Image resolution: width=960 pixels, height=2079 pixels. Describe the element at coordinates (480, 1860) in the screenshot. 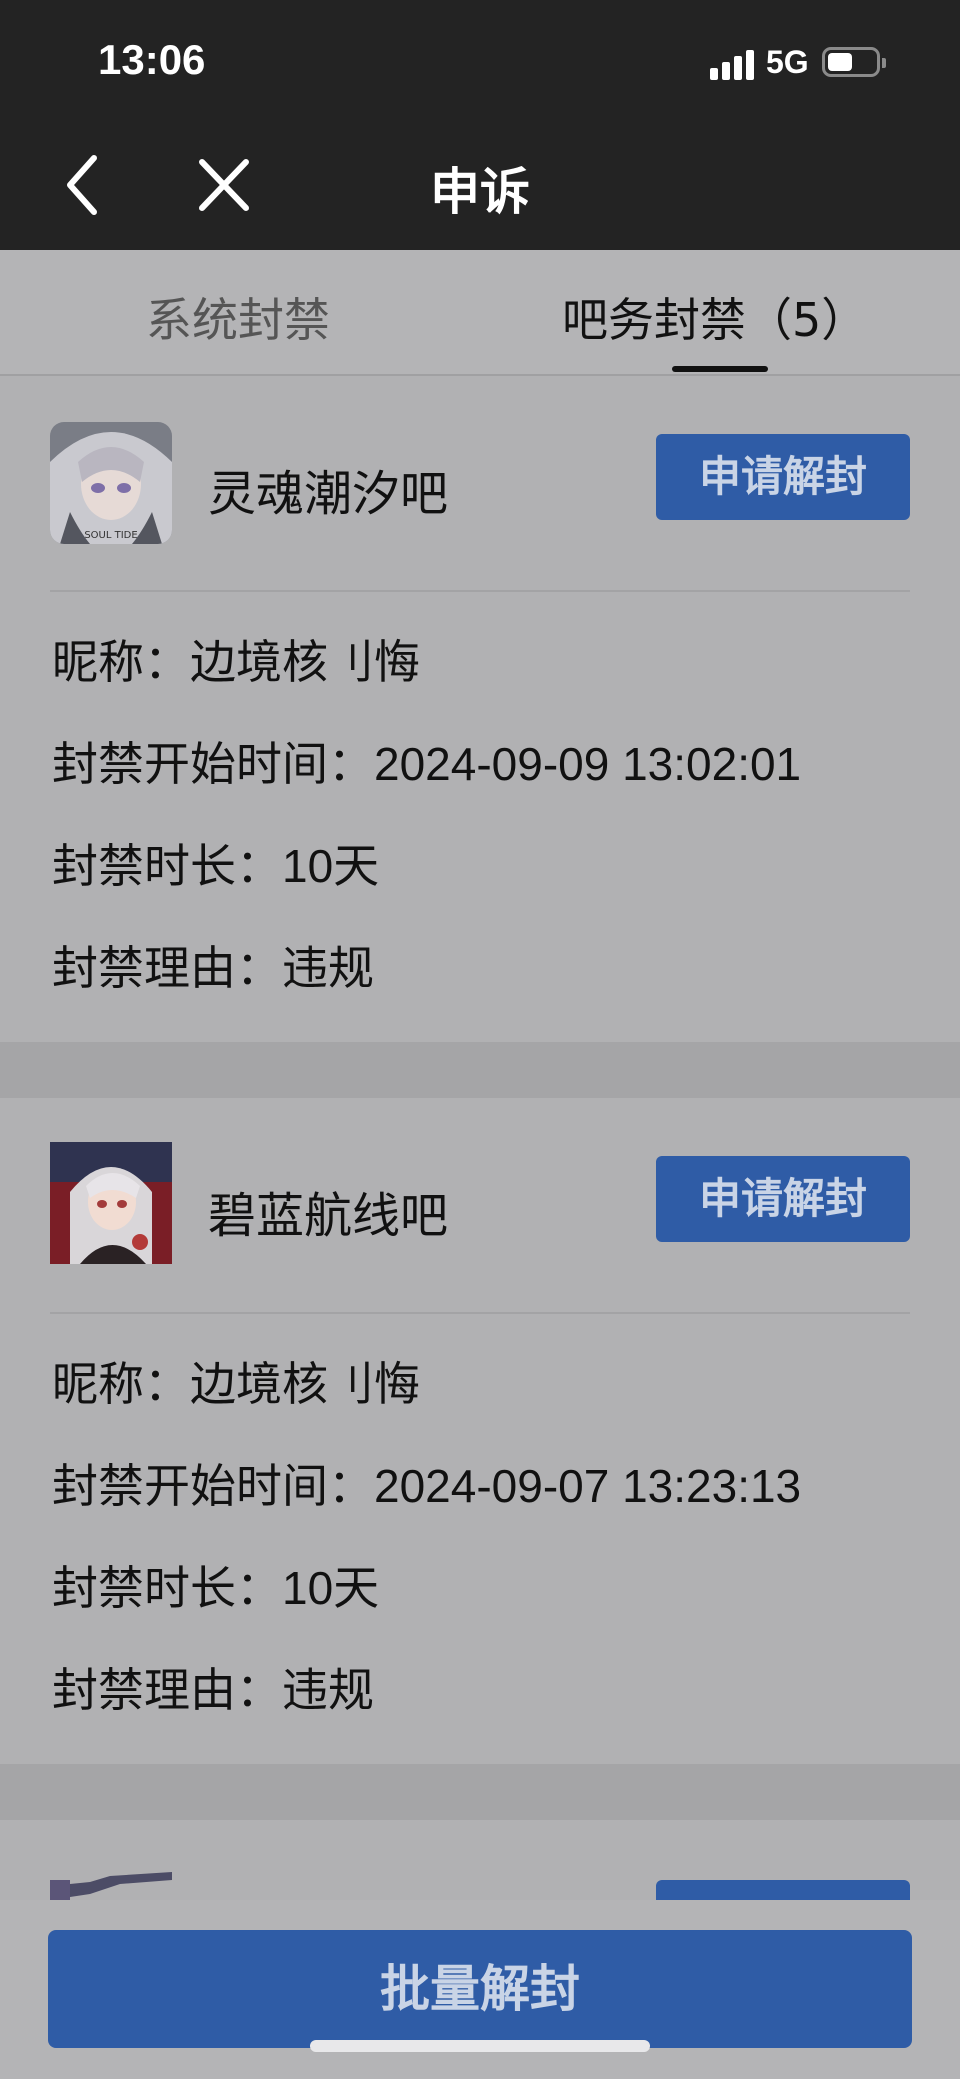

I see `ban-card` at that location.